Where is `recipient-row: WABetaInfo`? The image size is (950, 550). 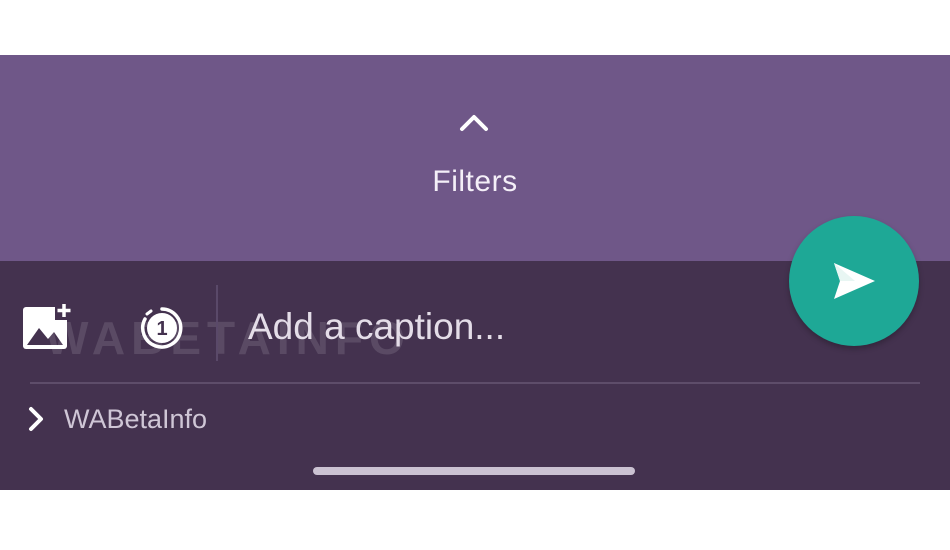
recipient-row: WABetaInfo is located at coordinates (114, 419).